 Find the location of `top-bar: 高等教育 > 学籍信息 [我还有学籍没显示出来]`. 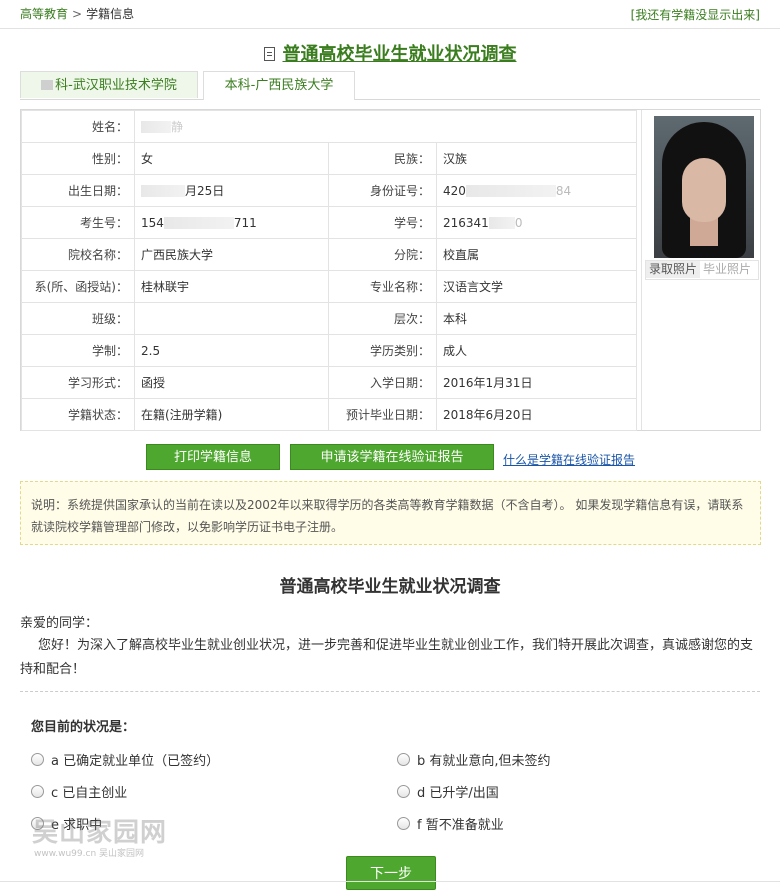

top-bar: 高等教育 > 学籍信息 [我还有学籍没显示出来] is located at coordinates (390, 14).